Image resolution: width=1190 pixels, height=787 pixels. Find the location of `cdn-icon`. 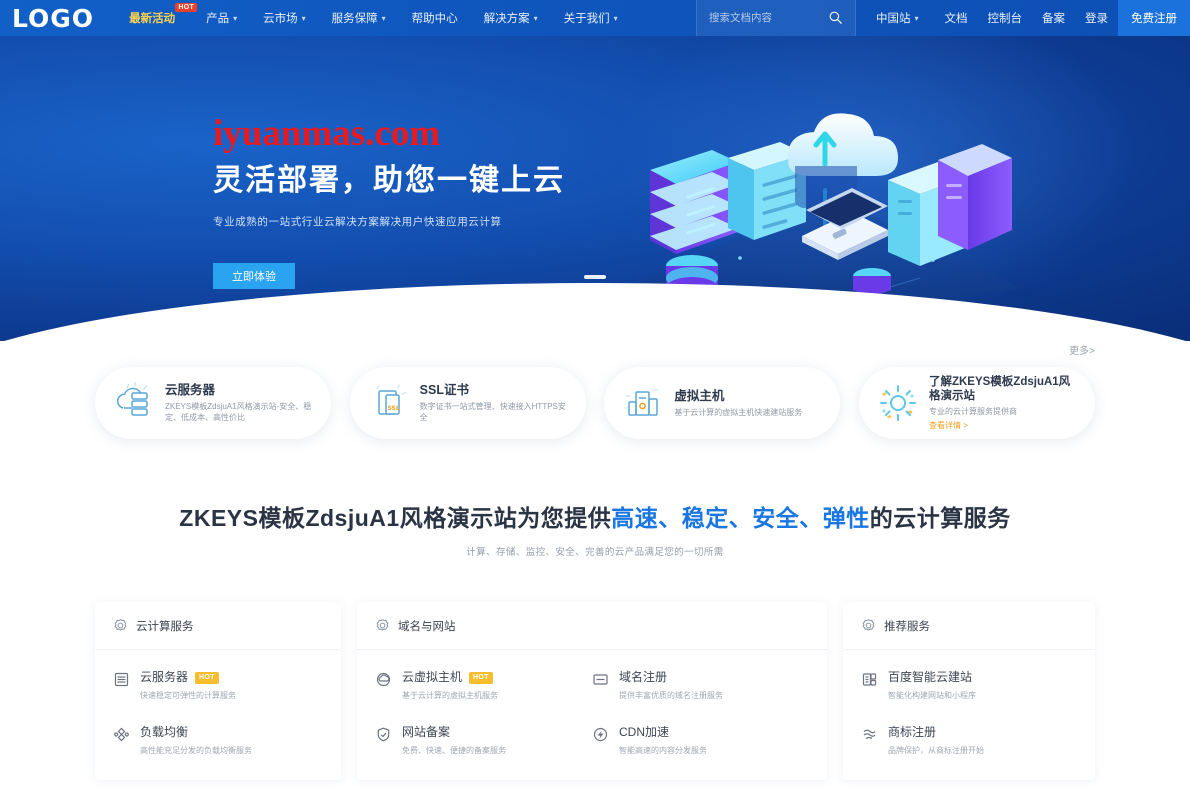

cdn-icon is located at coordinates (600, 734).